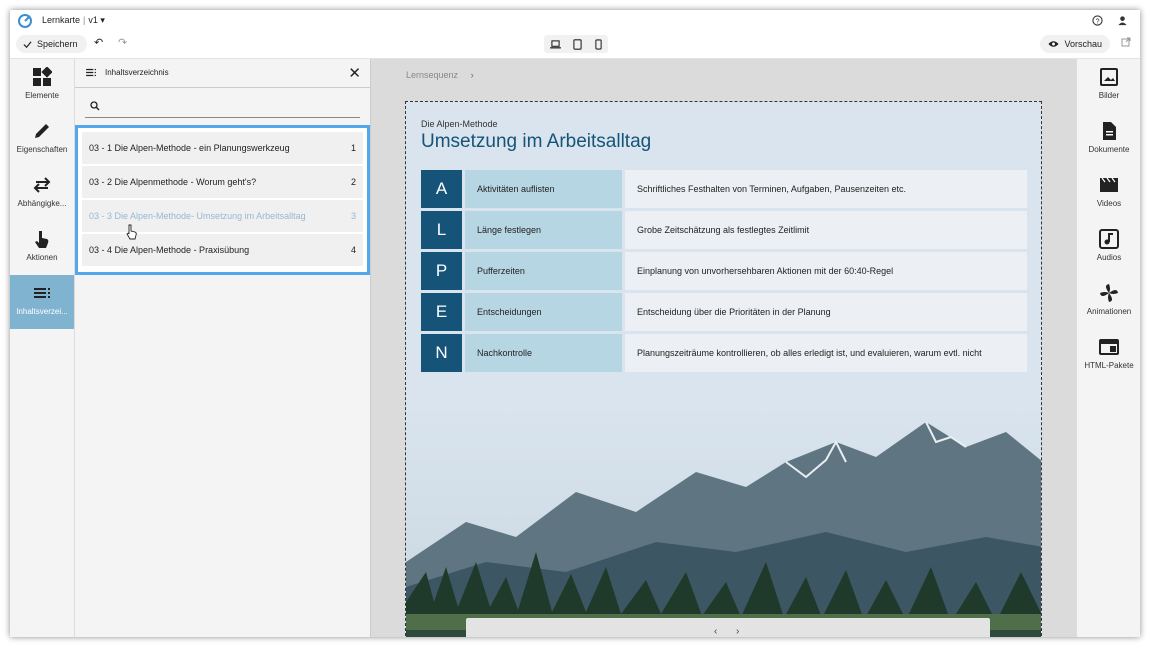  I want to click on device-switcher, so click(576, 44).